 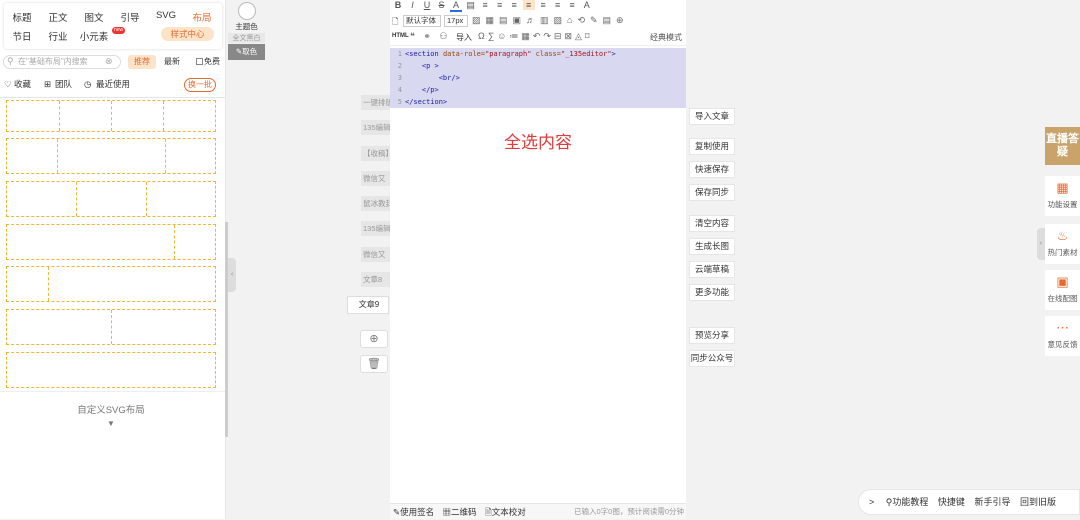 I want to click on shortcuts-link: 快捷键, so click(x=951, y=502).